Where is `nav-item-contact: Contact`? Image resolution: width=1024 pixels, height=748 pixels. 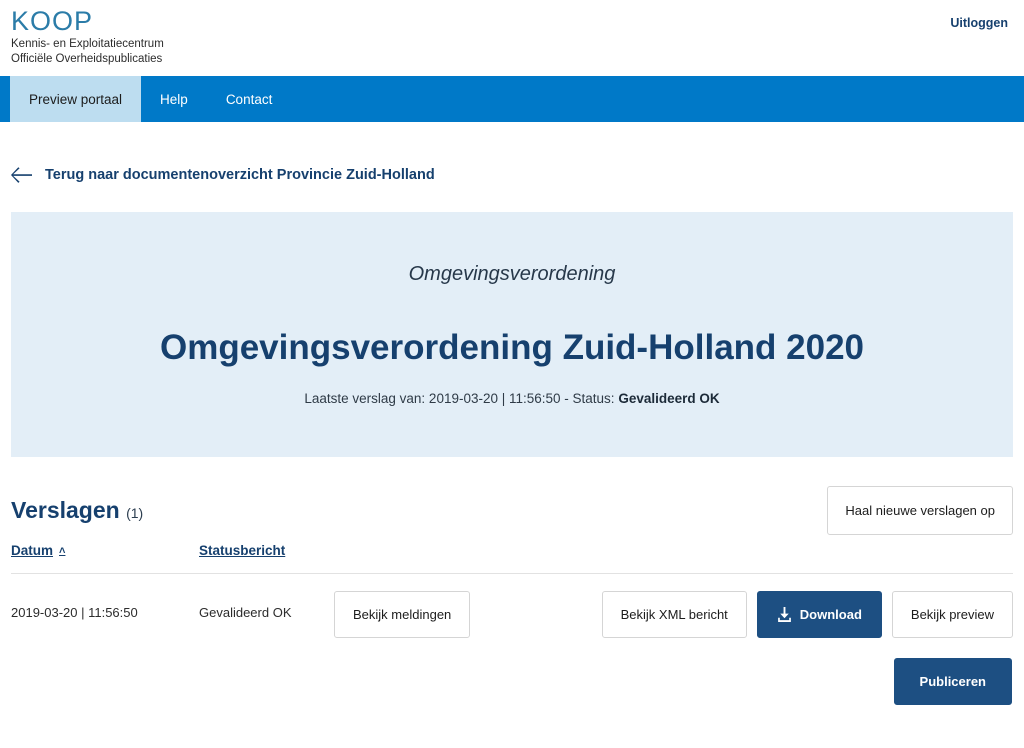 nav-item-contact: Contact is located at coordinates (249, 99).